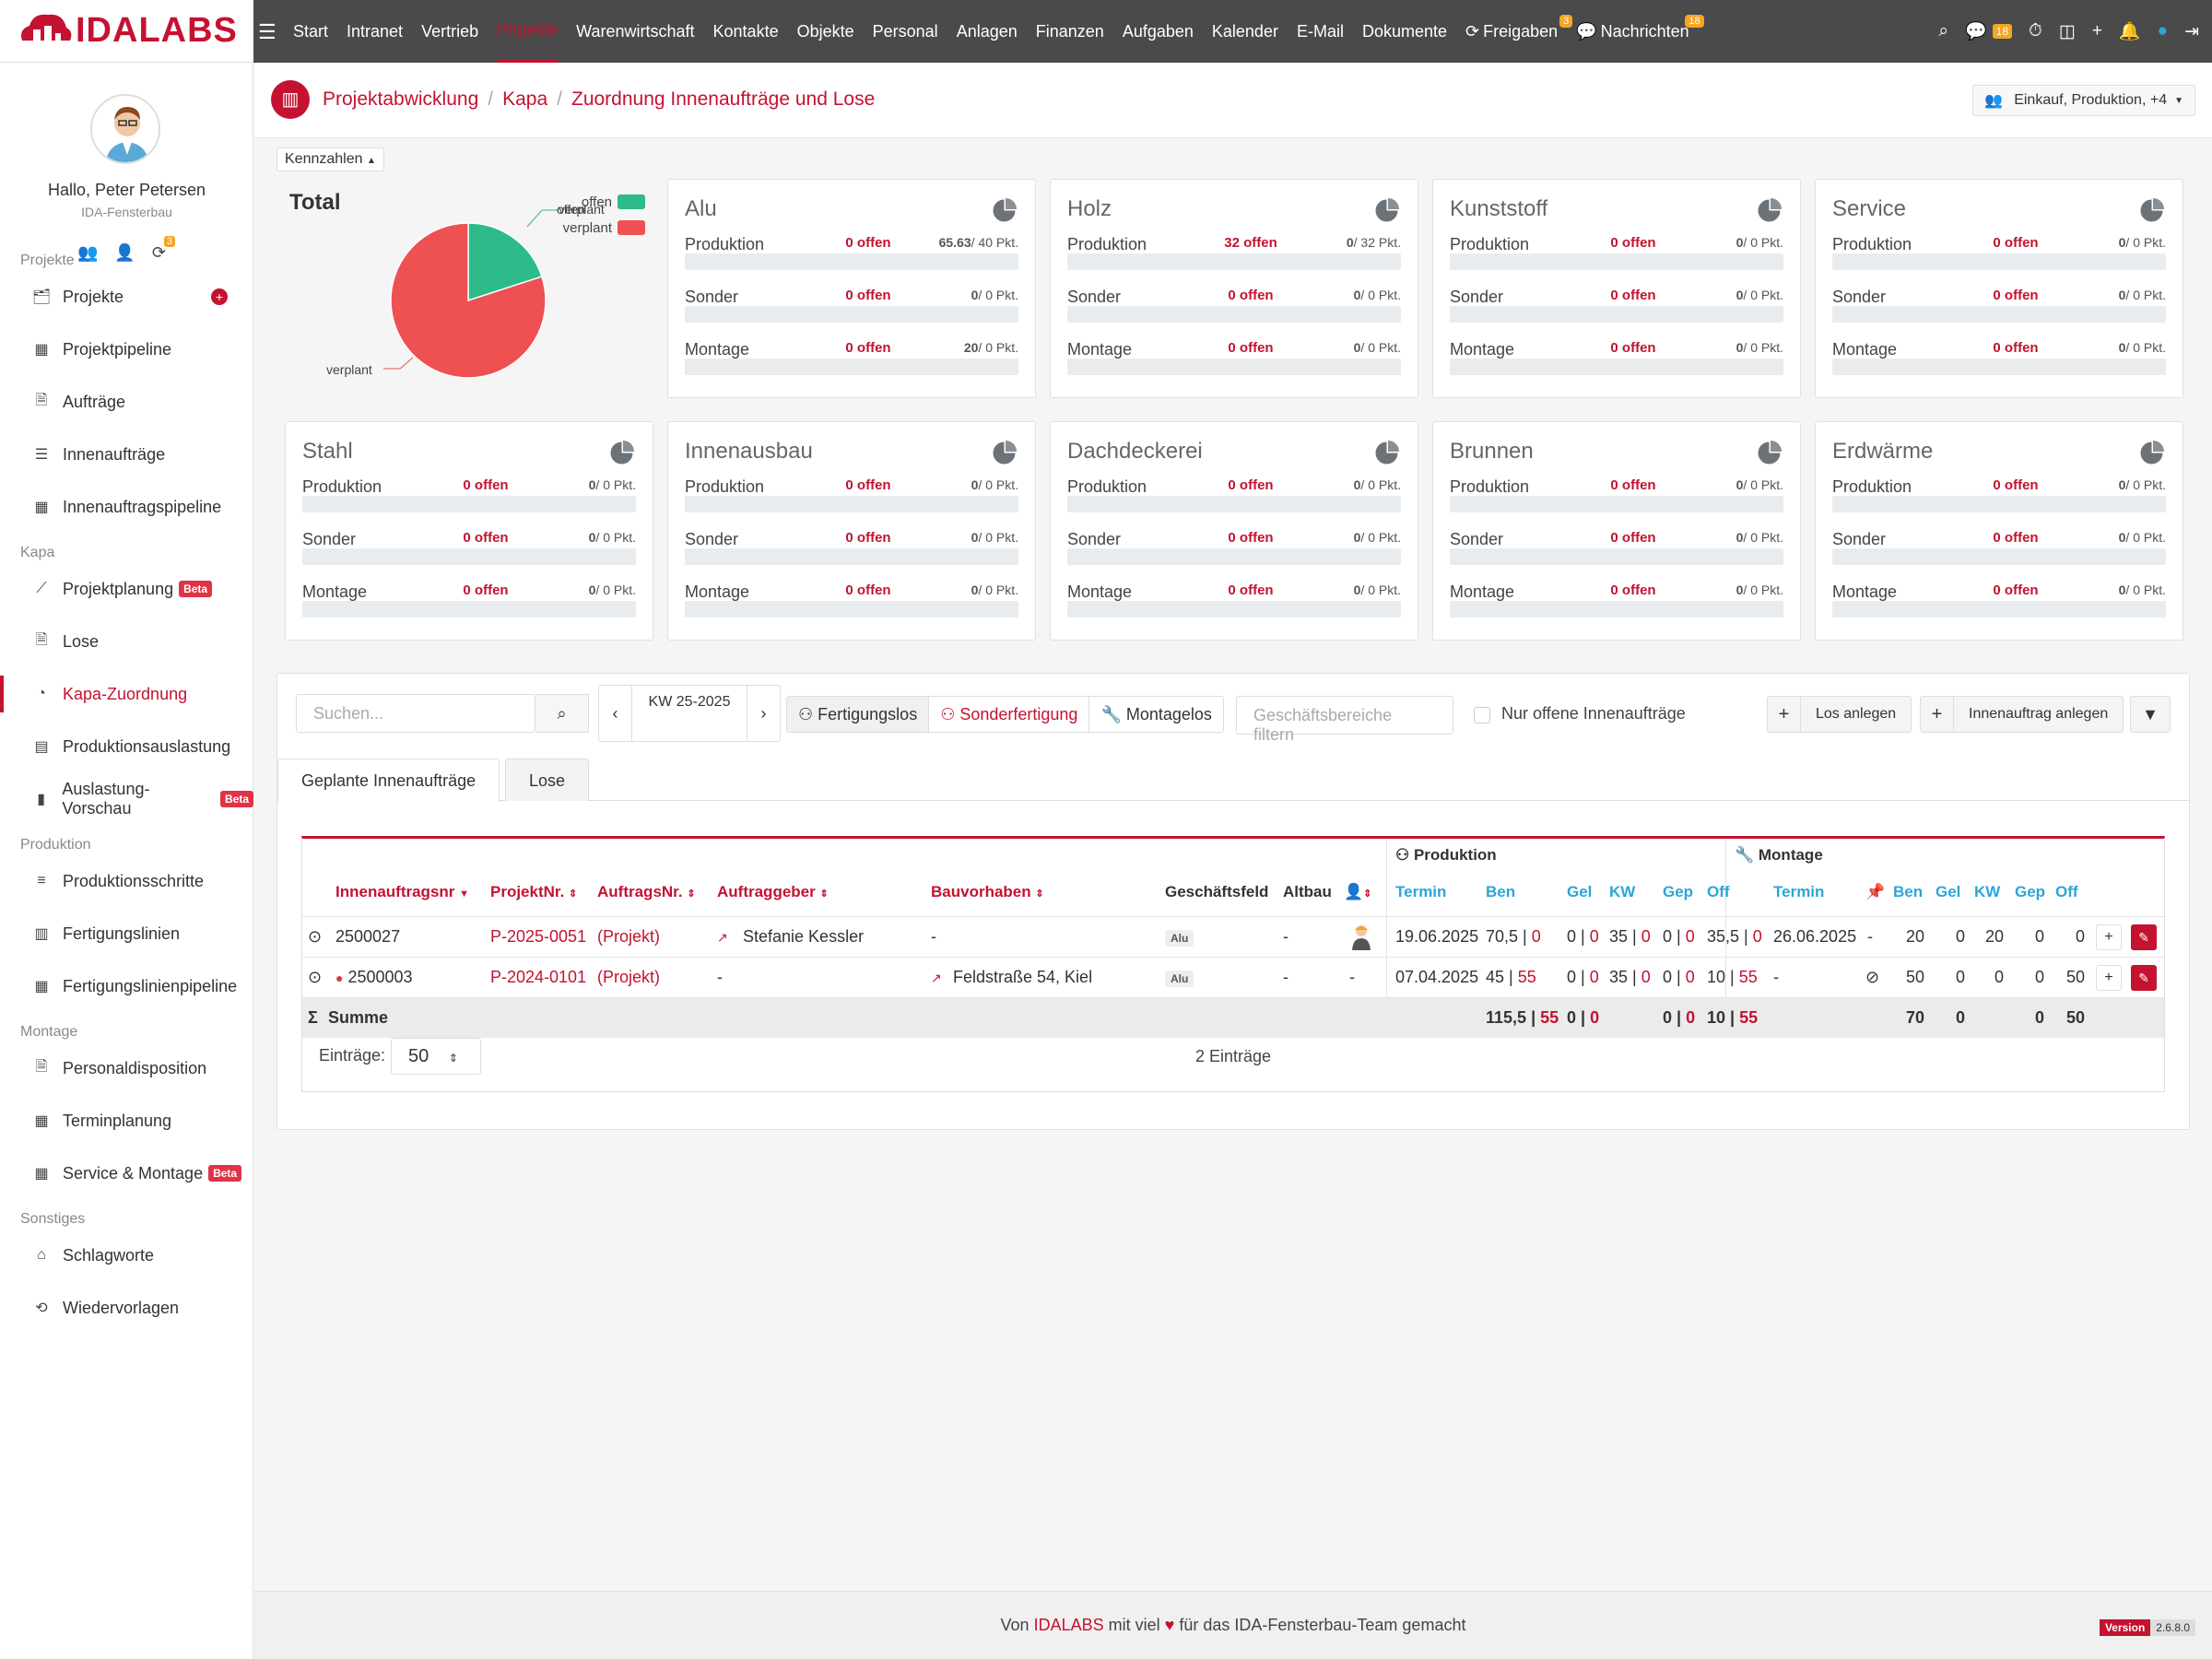  I want to click on sidebar-item-projektpipeline: ▦ Projektpipeline, so click(126, 349).